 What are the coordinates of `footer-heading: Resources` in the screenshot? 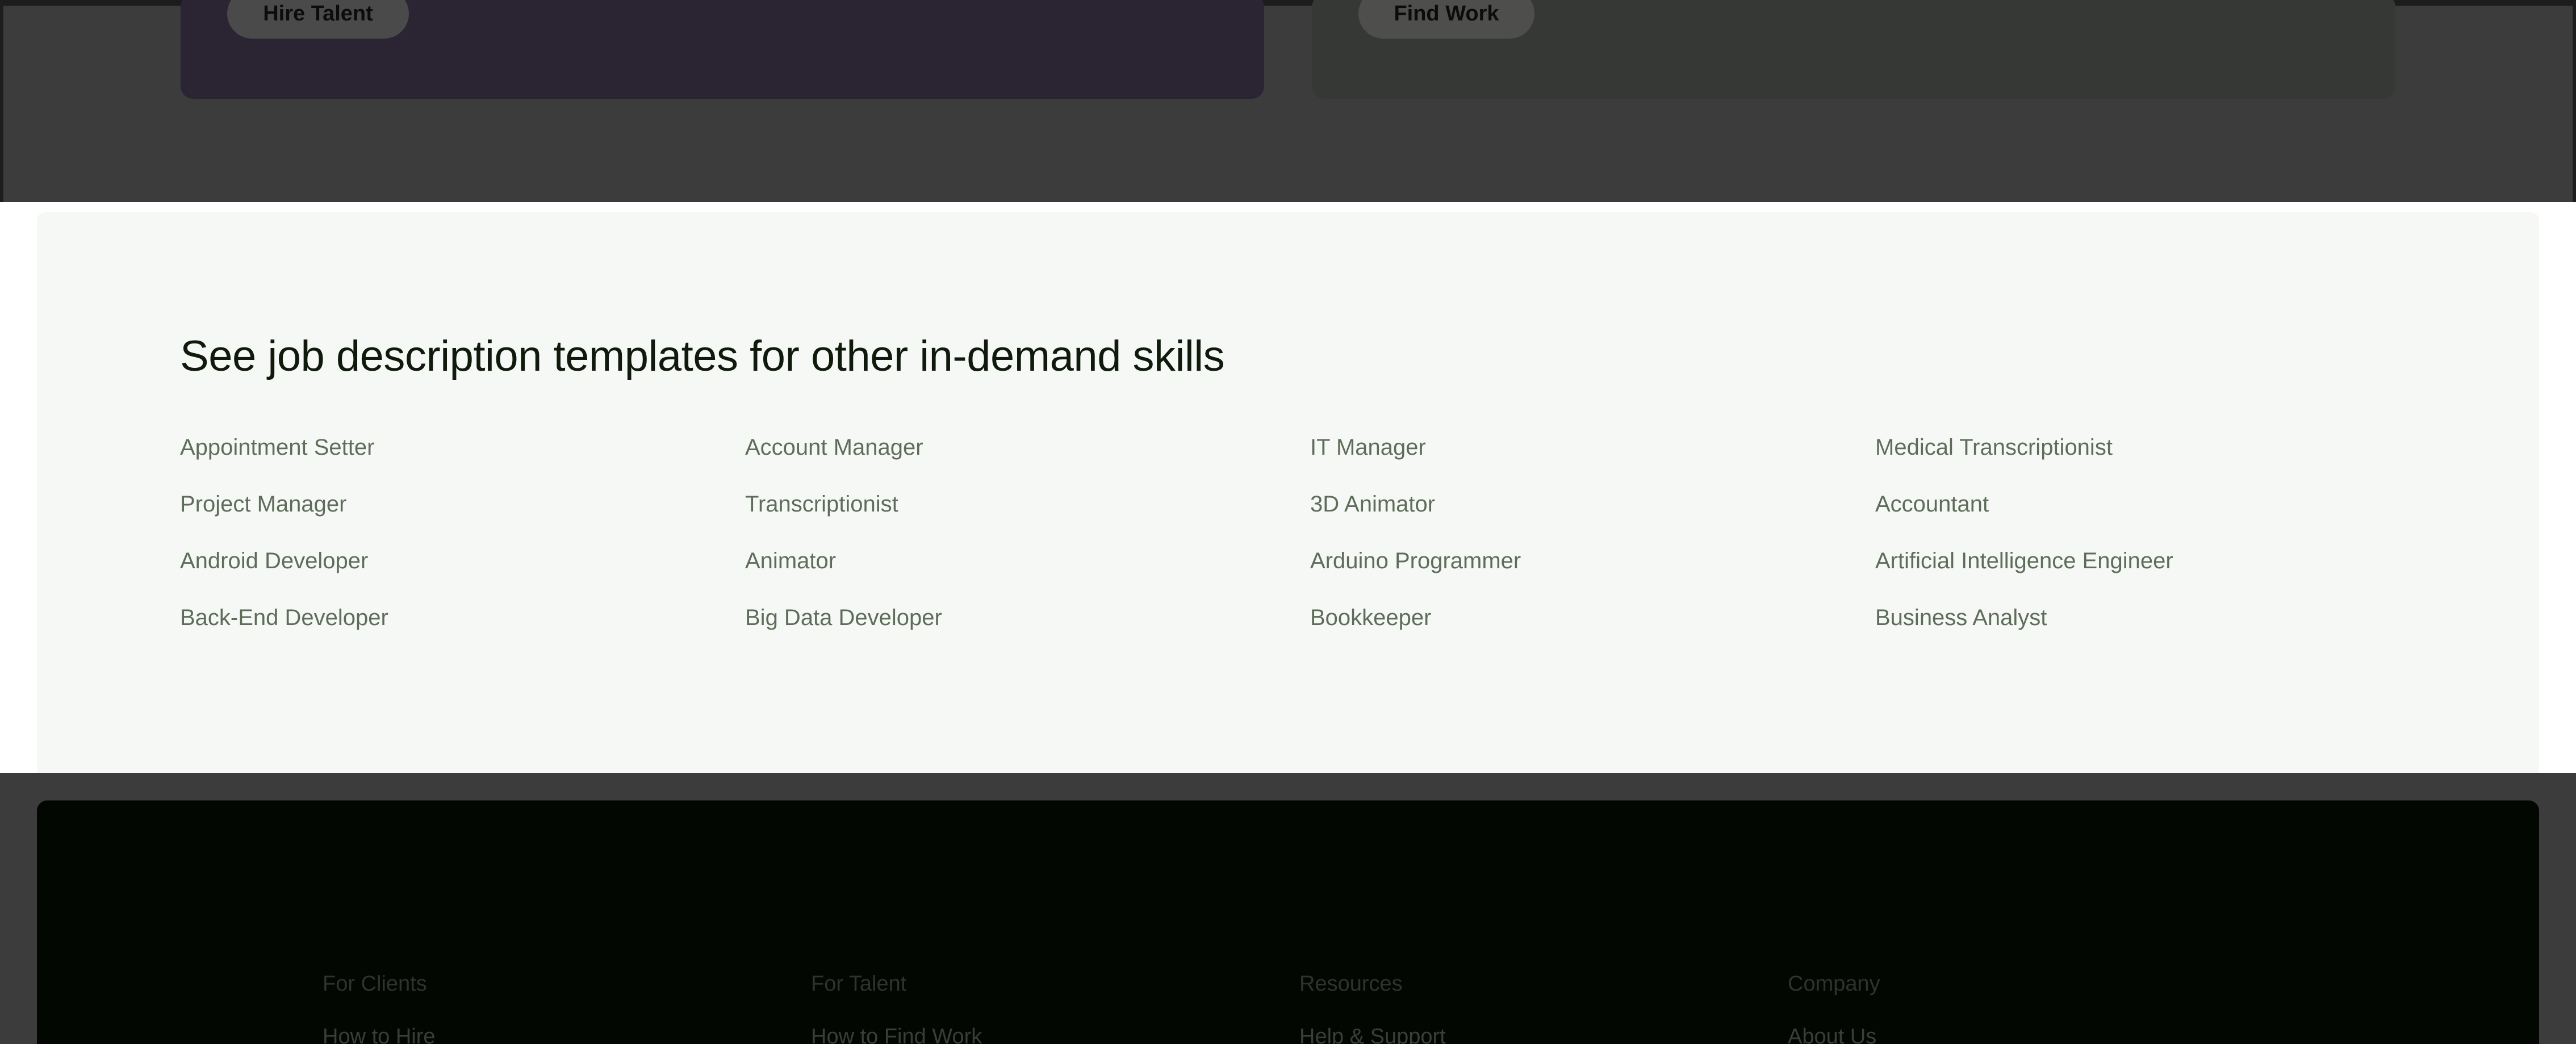 It's located at (1351, 984).